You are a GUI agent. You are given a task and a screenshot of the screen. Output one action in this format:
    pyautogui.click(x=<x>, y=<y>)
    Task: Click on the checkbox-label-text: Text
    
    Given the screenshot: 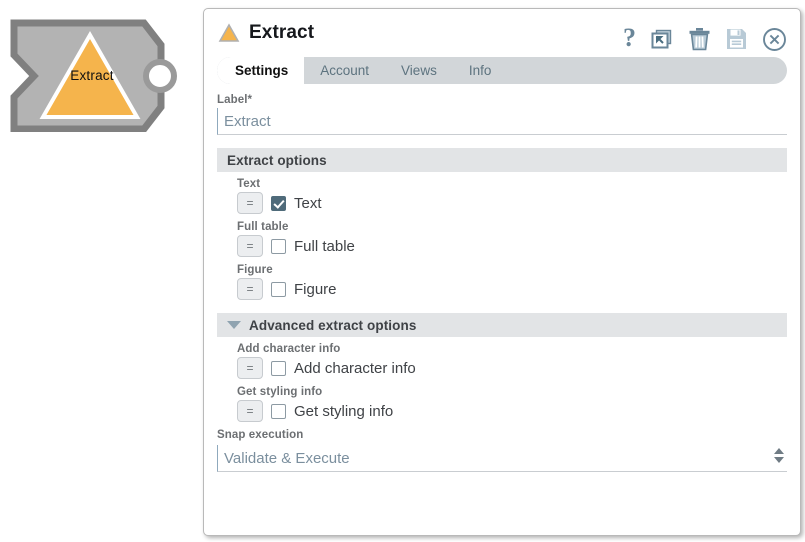 What is the action you would take?
    pyautogui.click(x=308, y=203)
    